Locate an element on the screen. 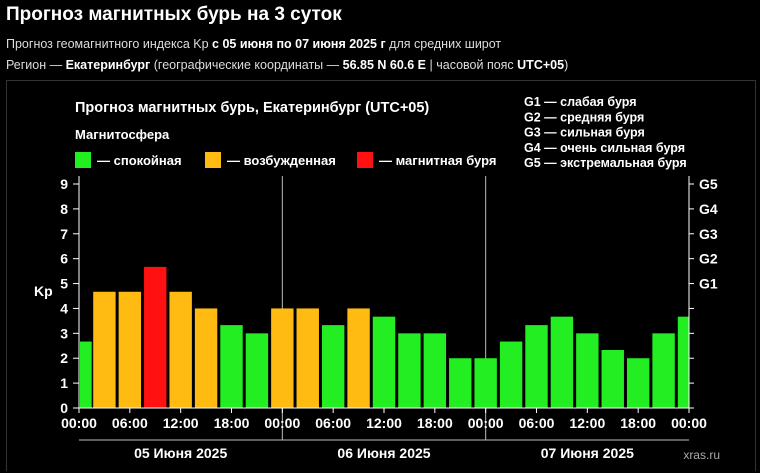  y-tick-label-5: 5 is located at coordinates (64, 284).